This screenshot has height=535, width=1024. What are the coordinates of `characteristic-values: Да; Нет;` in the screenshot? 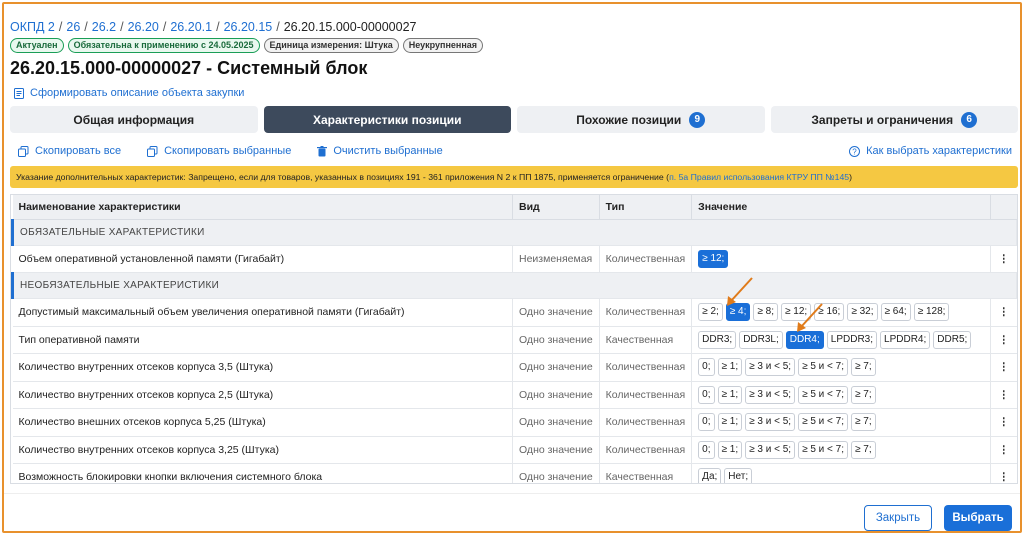 It's located at (841, 473).